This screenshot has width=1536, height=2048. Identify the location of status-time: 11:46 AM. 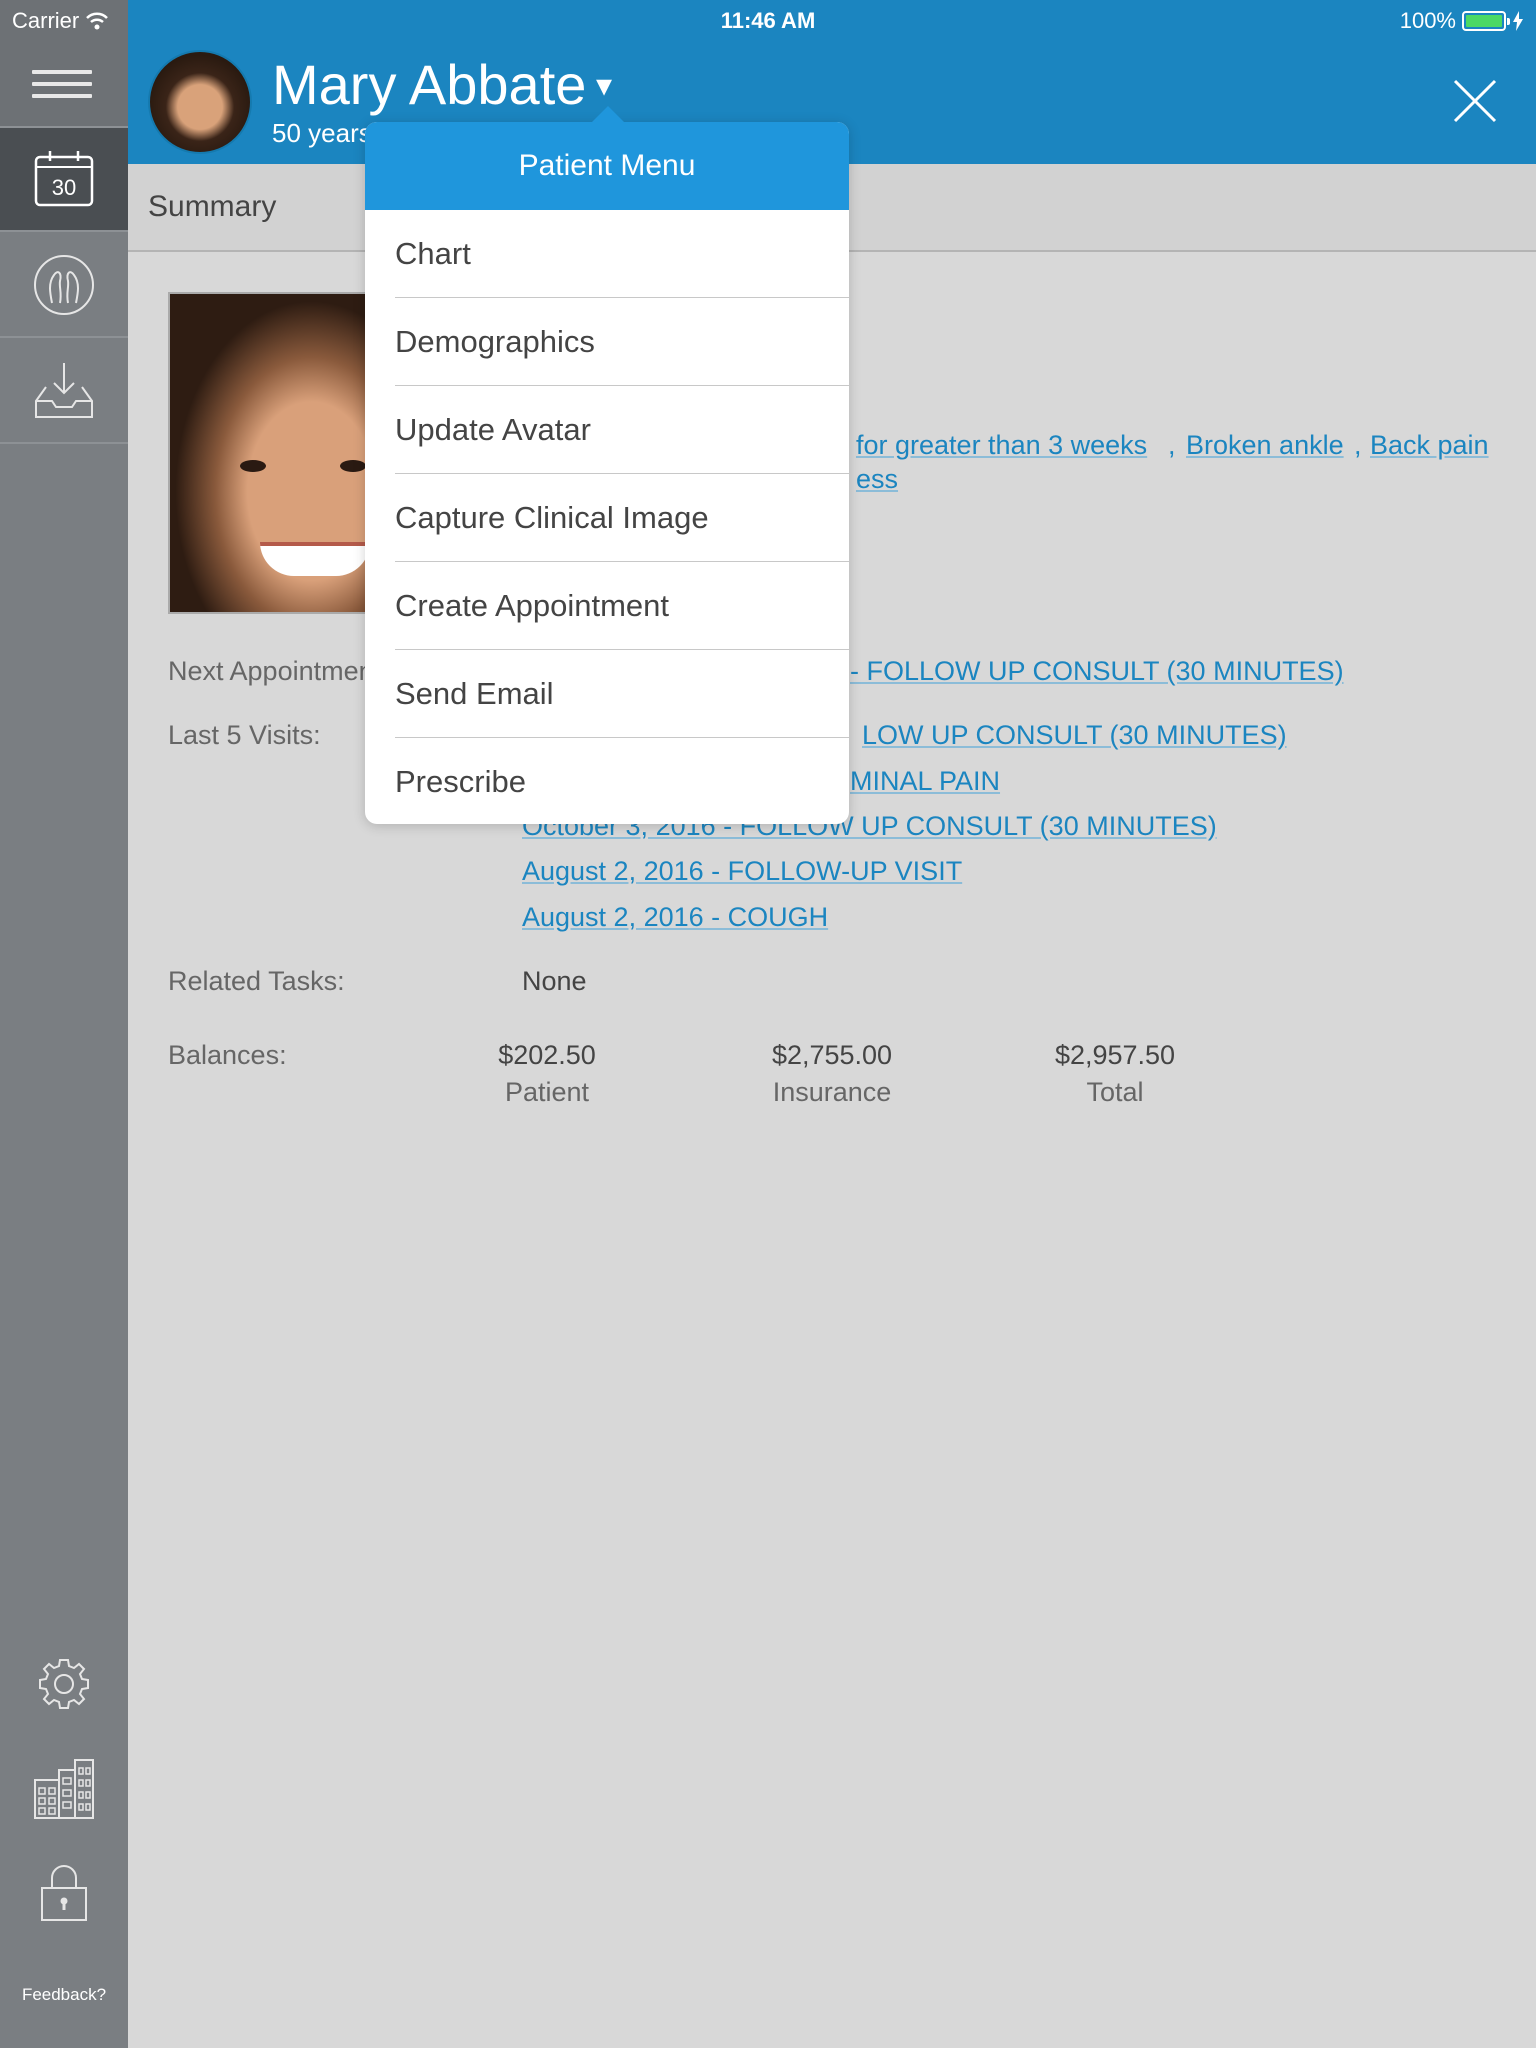
(768, 20).